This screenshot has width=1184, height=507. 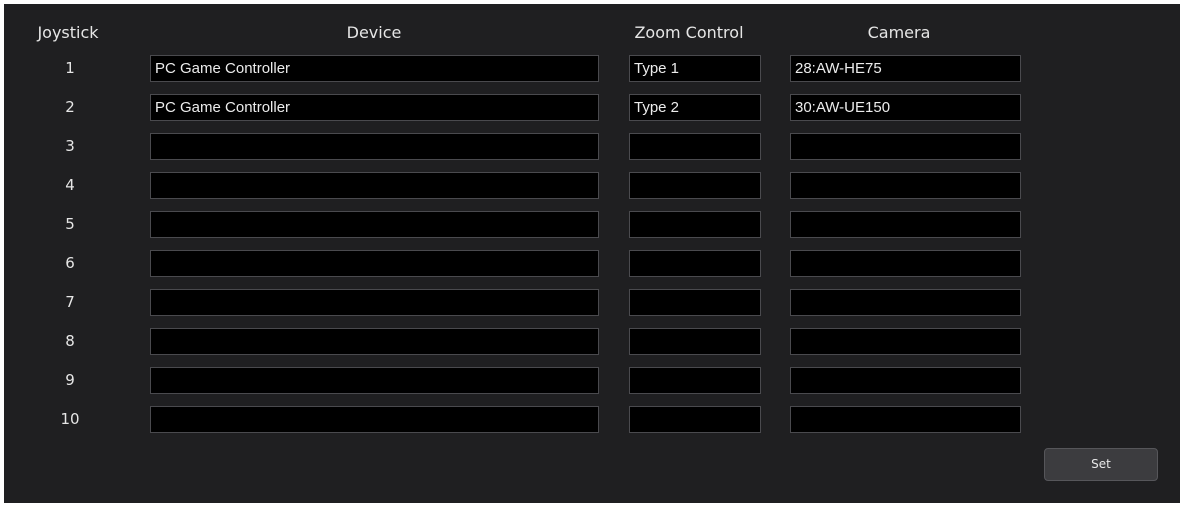 What do you see at coordinates (695, 68) in the screenshot?
I see `zoom-control-field: Type 1` at bounding box center [695, 68].